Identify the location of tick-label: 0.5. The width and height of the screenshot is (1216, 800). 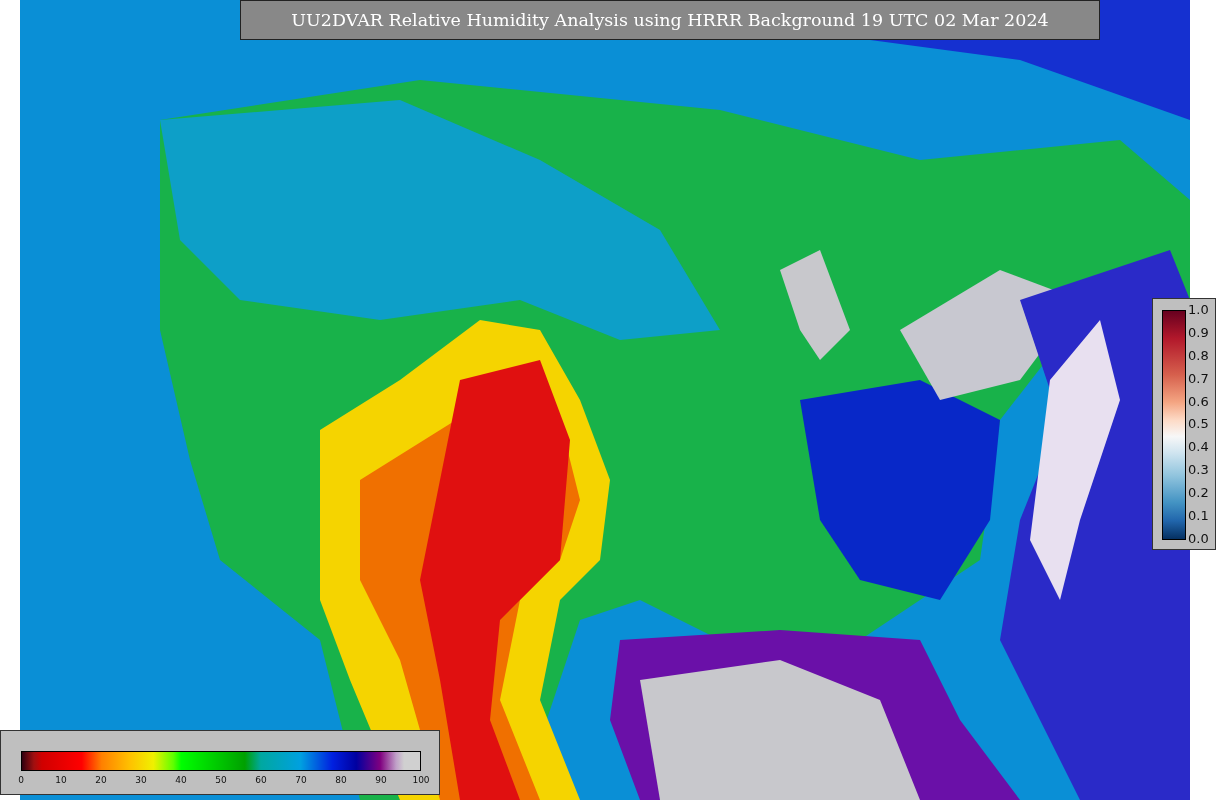
(1198, 424).